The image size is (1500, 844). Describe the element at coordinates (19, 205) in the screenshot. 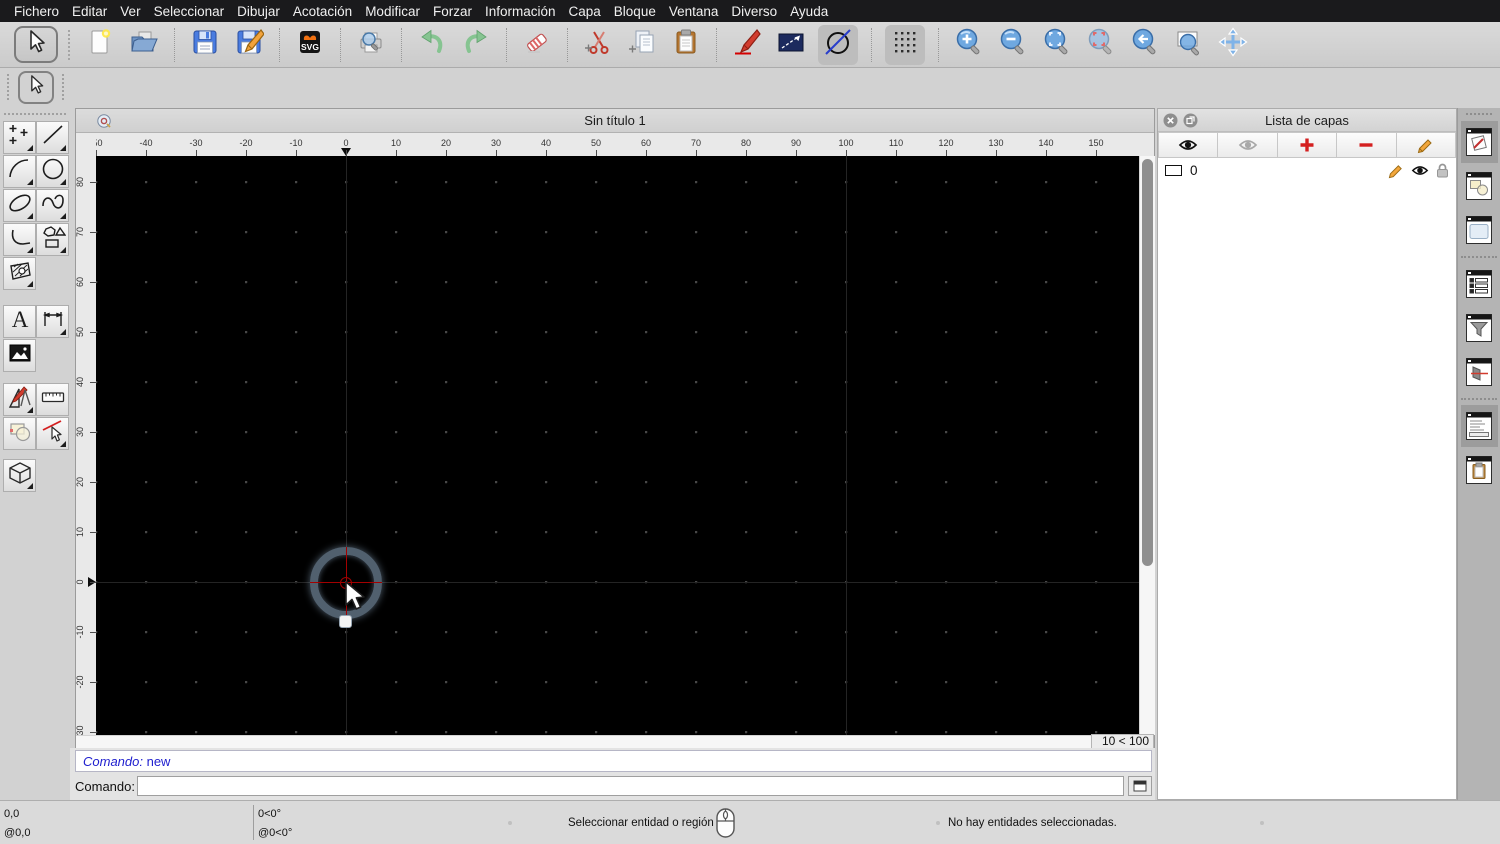

I see `ellipse-tool-button` at that location.